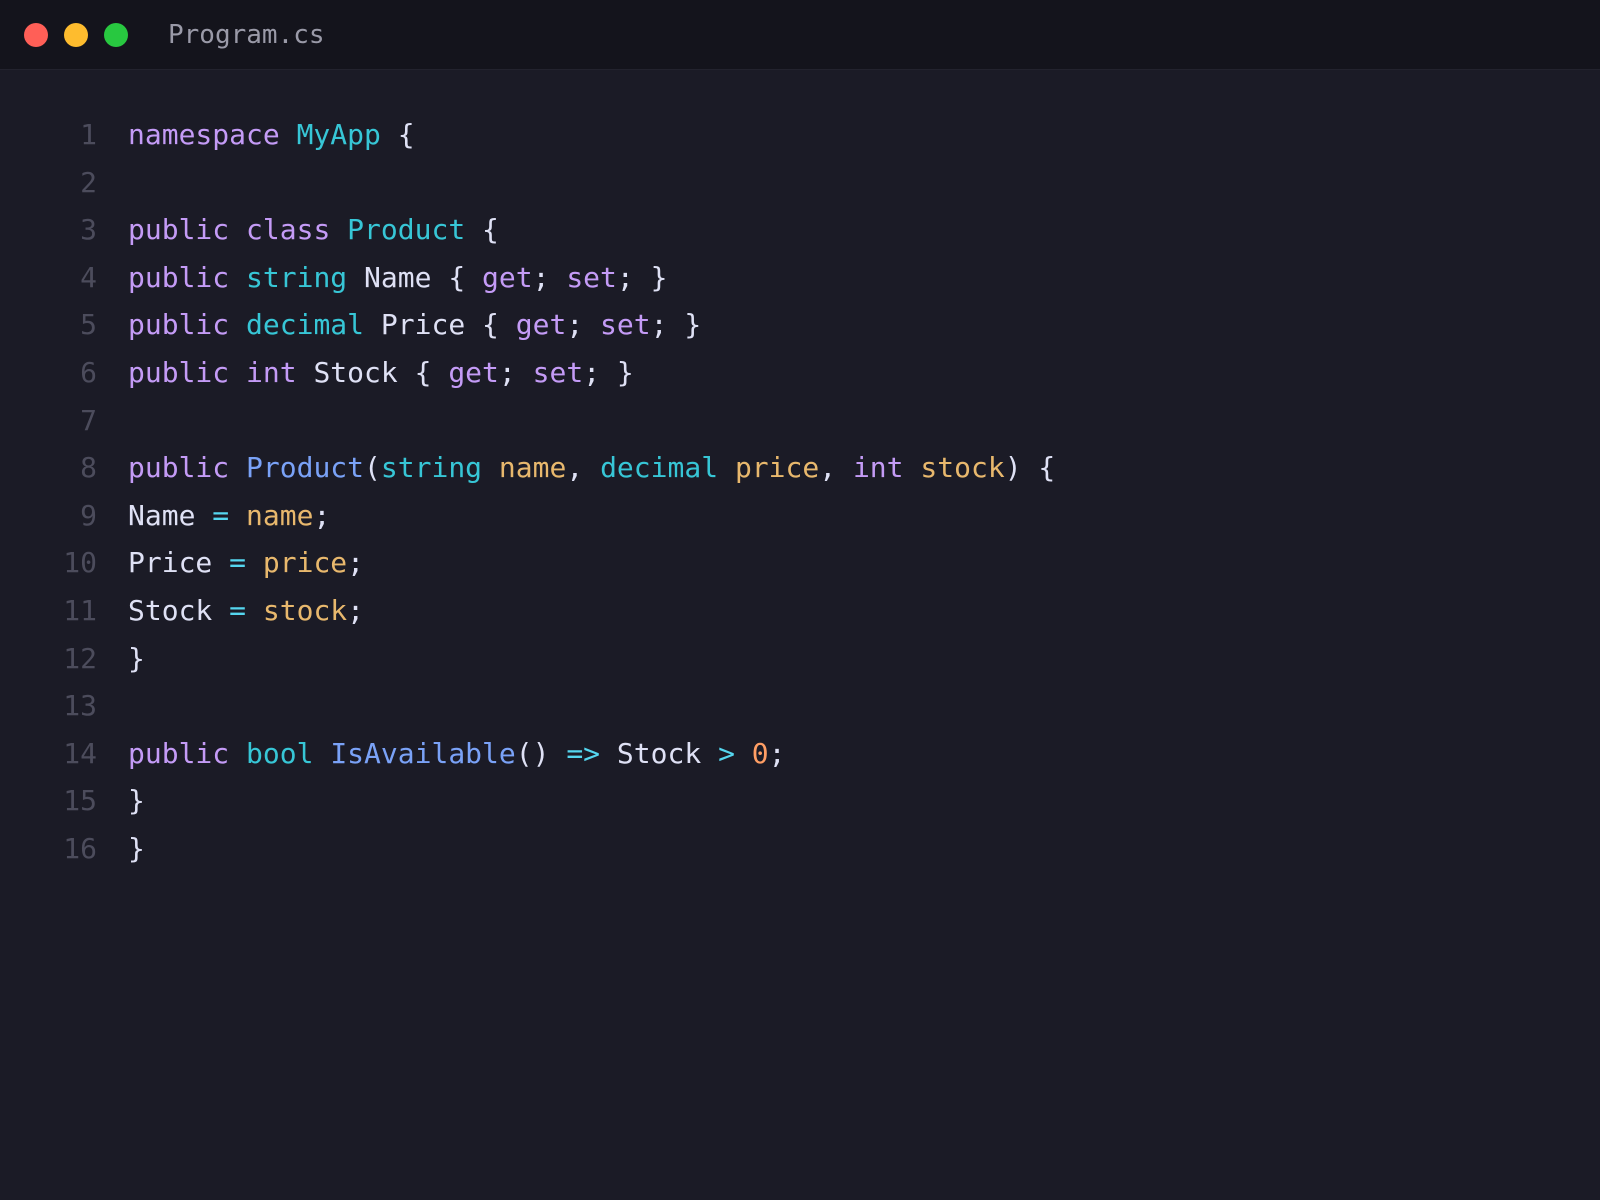 The image size is (1600, 1200). What do you see at coordinates (80, 610) in the screenshot?
I see `line-number: 11` at bounding box center [80, 610].